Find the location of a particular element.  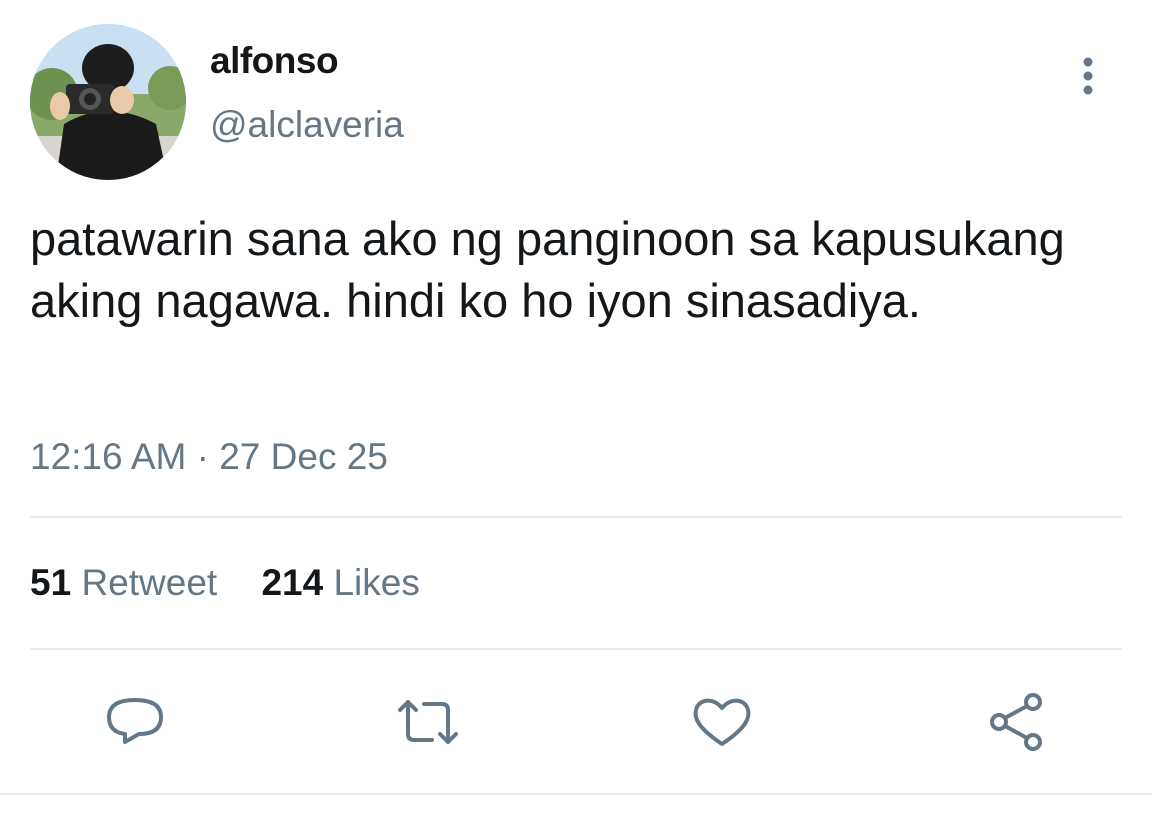

bottom-divider is located at coordinates (576, 794).